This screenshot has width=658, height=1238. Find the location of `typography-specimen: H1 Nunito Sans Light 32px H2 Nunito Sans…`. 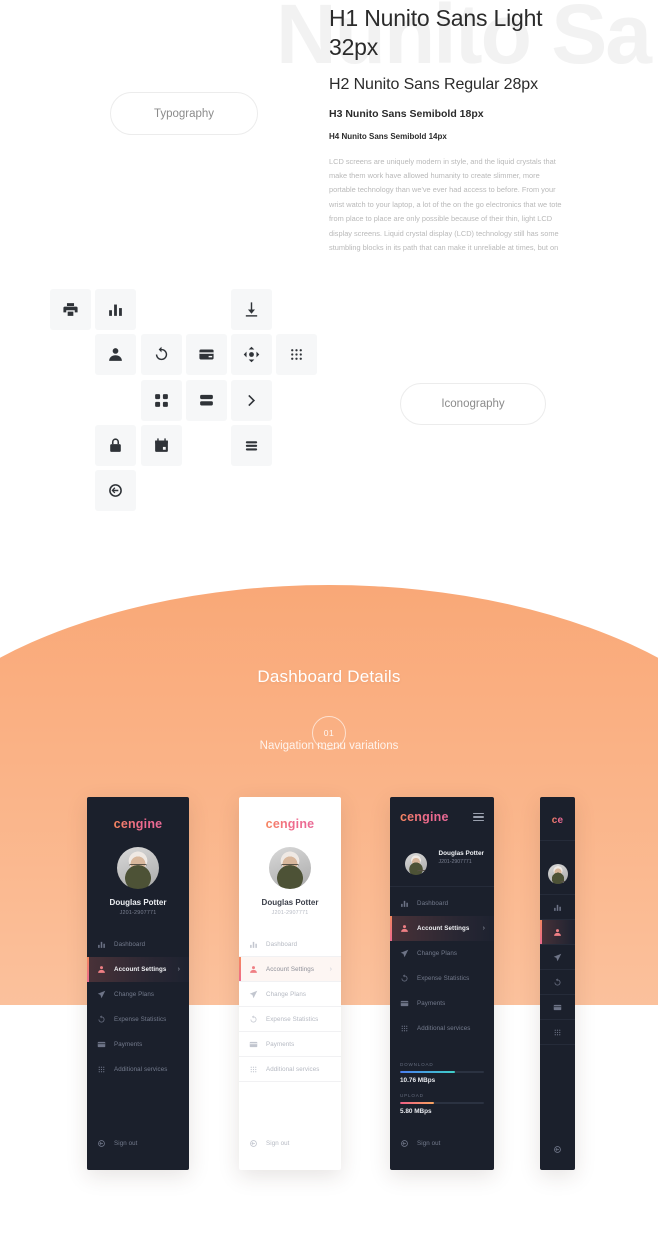

typography-specimen: H1 Nunito Sans Light 32px H2 Nunito Sans… is located at coordinates (459, 130).